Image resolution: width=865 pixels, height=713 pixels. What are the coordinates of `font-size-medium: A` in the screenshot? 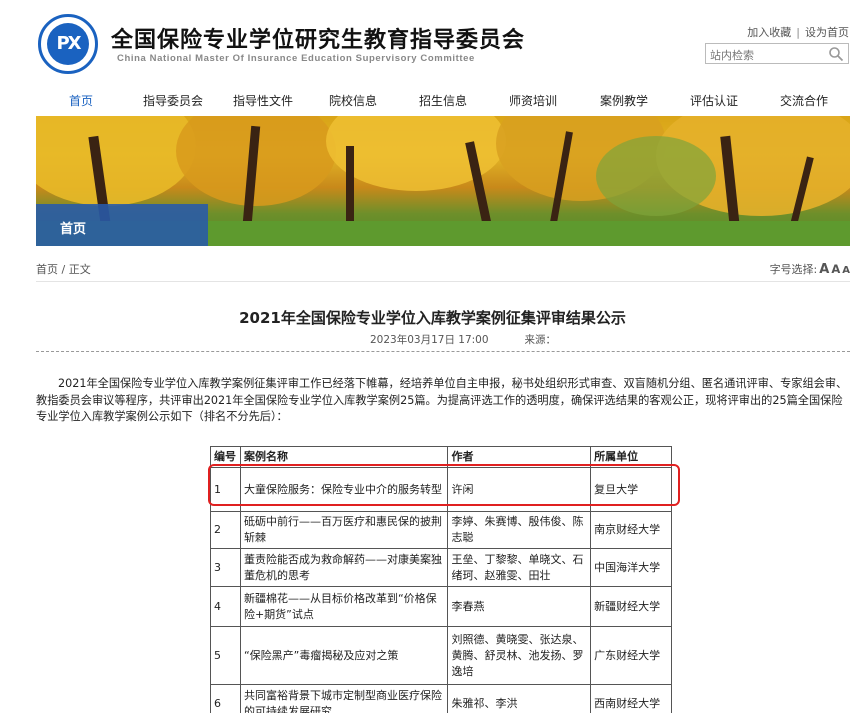 It's located at (835, 269).